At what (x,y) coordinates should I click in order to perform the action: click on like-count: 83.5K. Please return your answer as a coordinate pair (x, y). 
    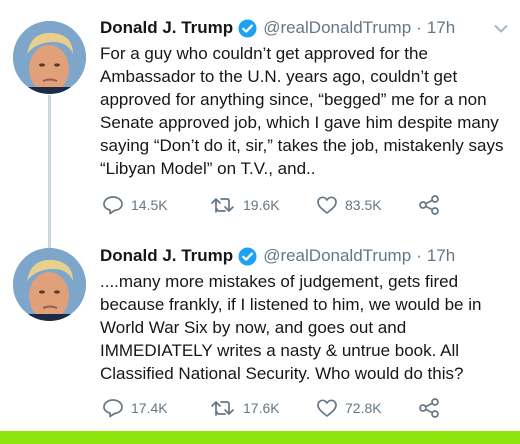
    Looking at the image, I should click on (363, 205).